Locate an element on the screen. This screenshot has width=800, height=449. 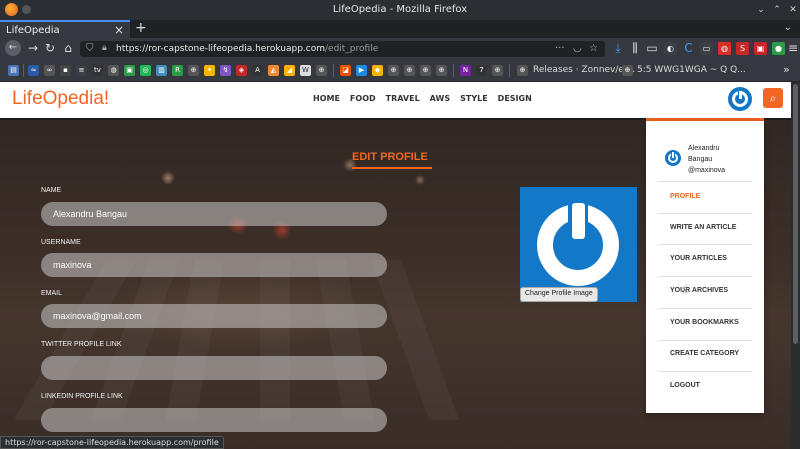
dropdown-item-your-articles: YOUR ARTICLES is located at coordinates (698, 258).